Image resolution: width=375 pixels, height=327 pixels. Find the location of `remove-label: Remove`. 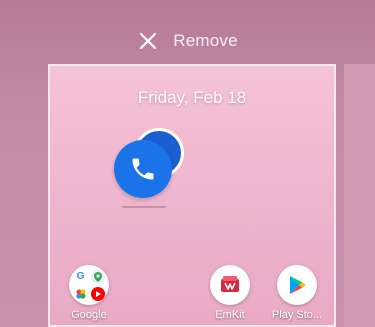

remove-label: Remove is located at coordinates (205, 40).